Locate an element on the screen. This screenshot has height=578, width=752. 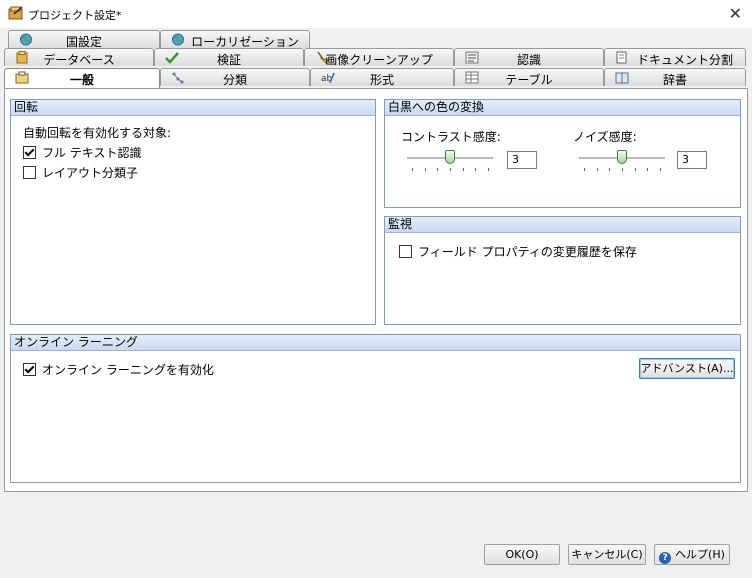
tab-label: 検証 is located at coordinates (228, 60).